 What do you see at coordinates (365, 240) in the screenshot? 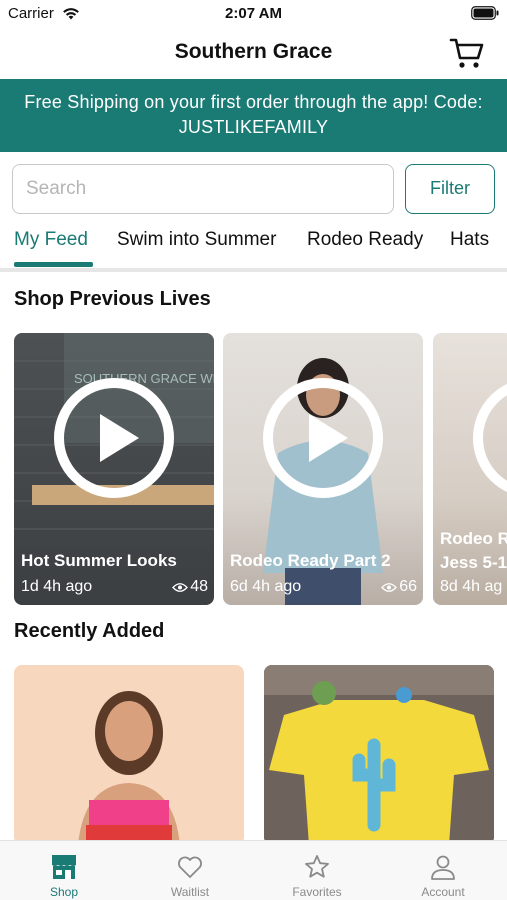
I see `tab-rodeo-ready: Rodeo Ready` at bounding box center [365, 240].